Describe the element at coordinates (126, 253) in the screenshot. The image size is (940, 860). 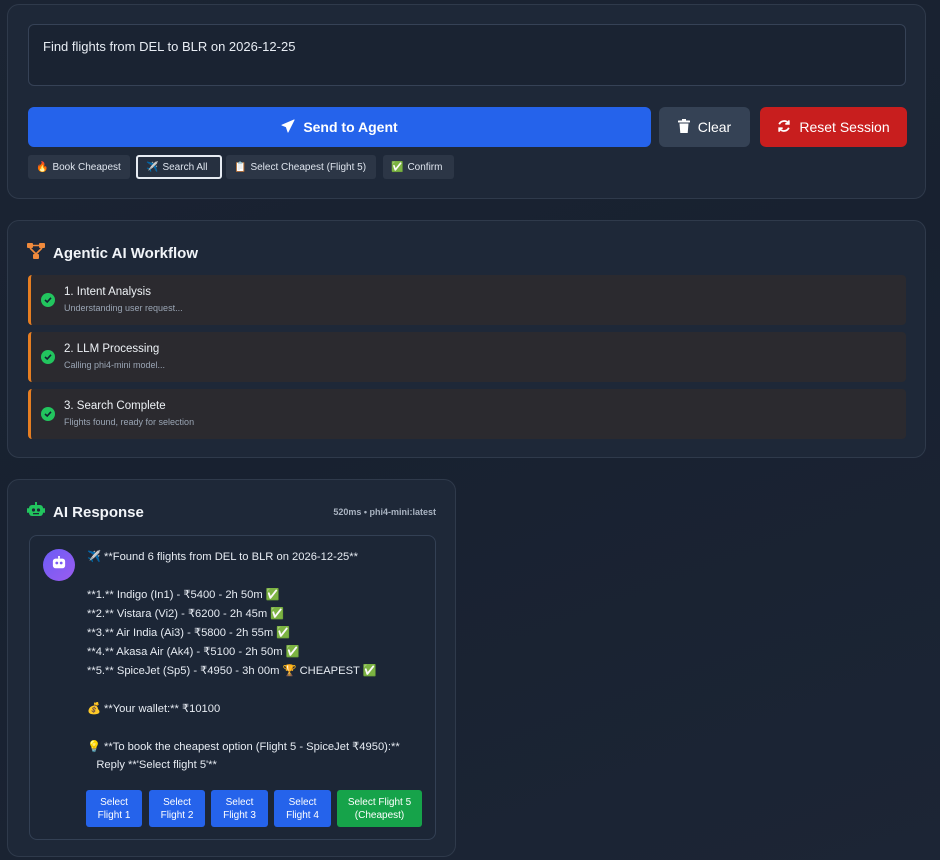
I see `workflow-title: Agentic AI Workflow` at that location.